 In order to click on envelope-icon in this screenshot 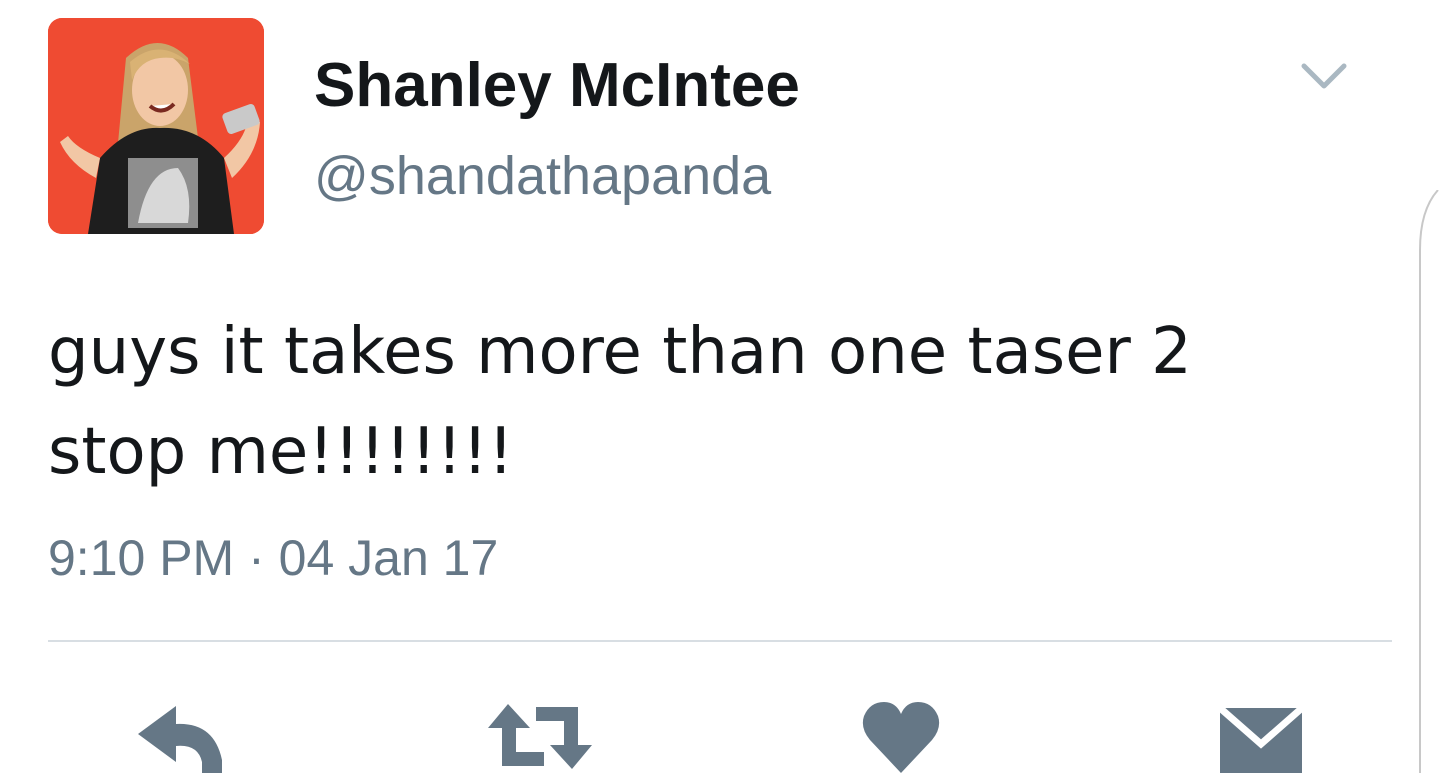, I will do `click(1261, 736)`.